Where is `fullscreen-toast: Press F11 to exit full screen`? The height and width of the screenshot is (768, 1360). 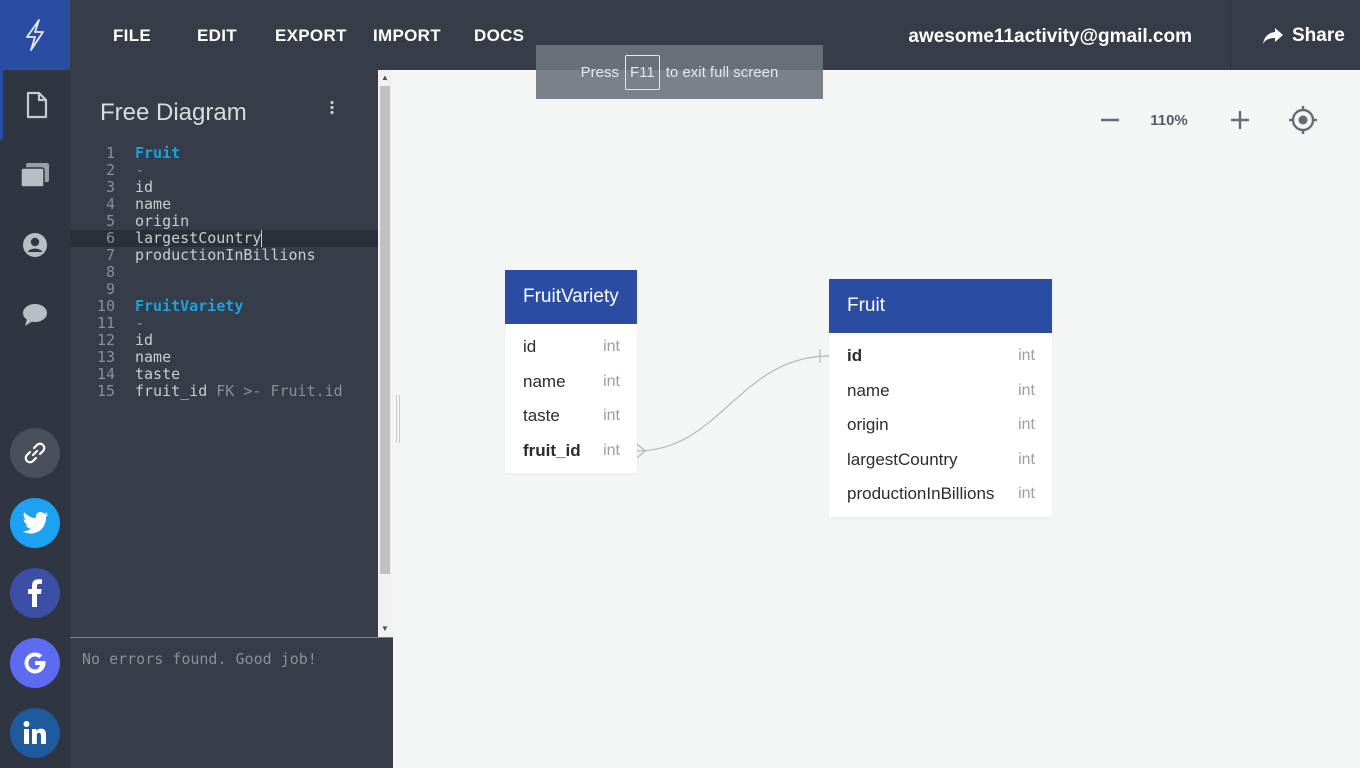
fullscreen-toast: Press F11 to exit full screen is located at coordinates (679, 72).